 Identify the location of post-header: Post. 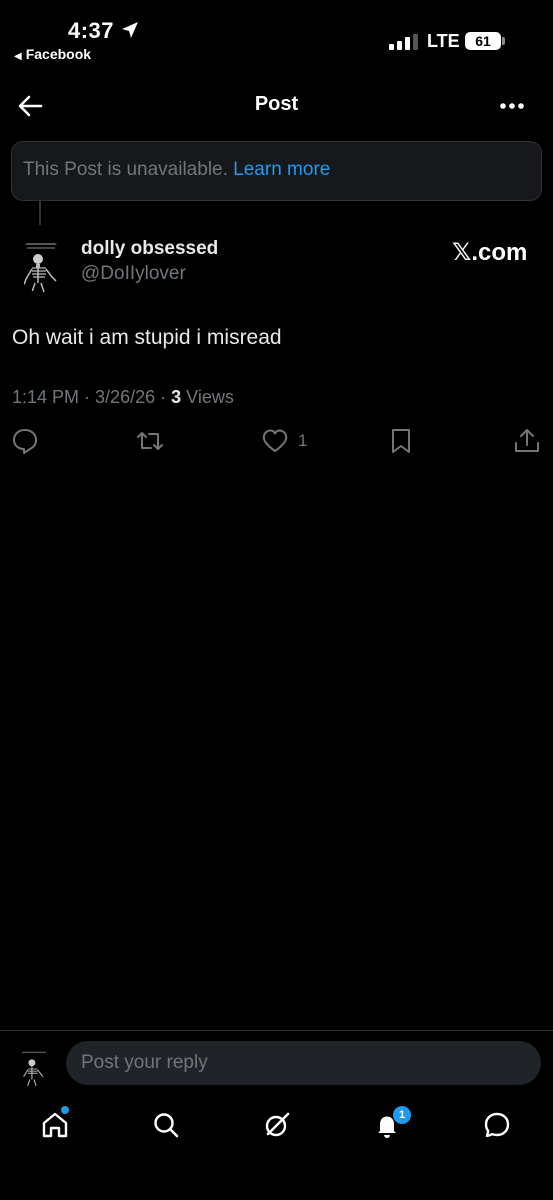
(276, 105).